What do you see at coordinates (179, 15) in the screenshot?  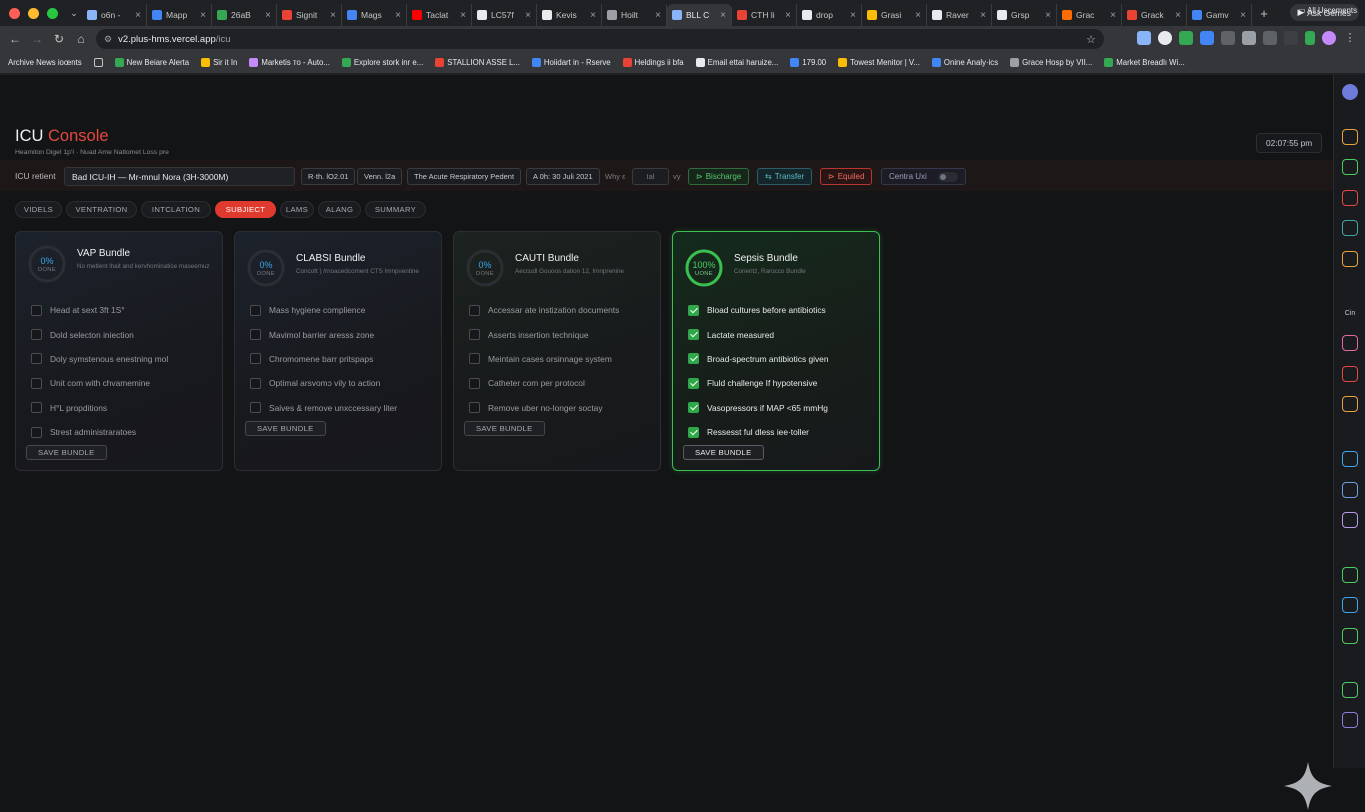 I see `browser-tab: Mapp ×` at bounding box center [179, 15].